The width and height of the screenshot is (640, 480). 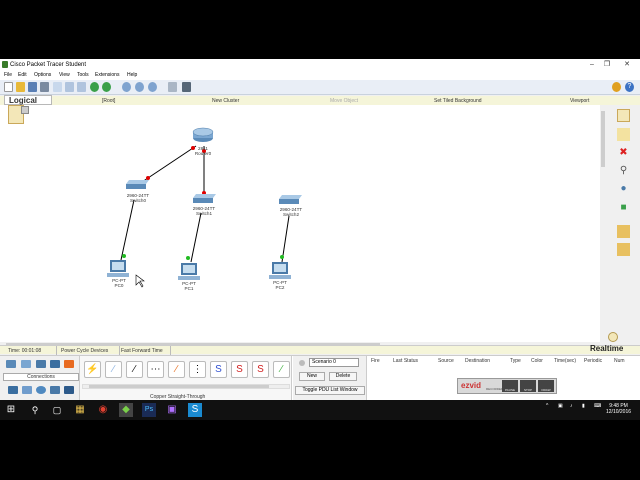 I want to click on chrome-icon: ◉, so click(x=103, y=410).